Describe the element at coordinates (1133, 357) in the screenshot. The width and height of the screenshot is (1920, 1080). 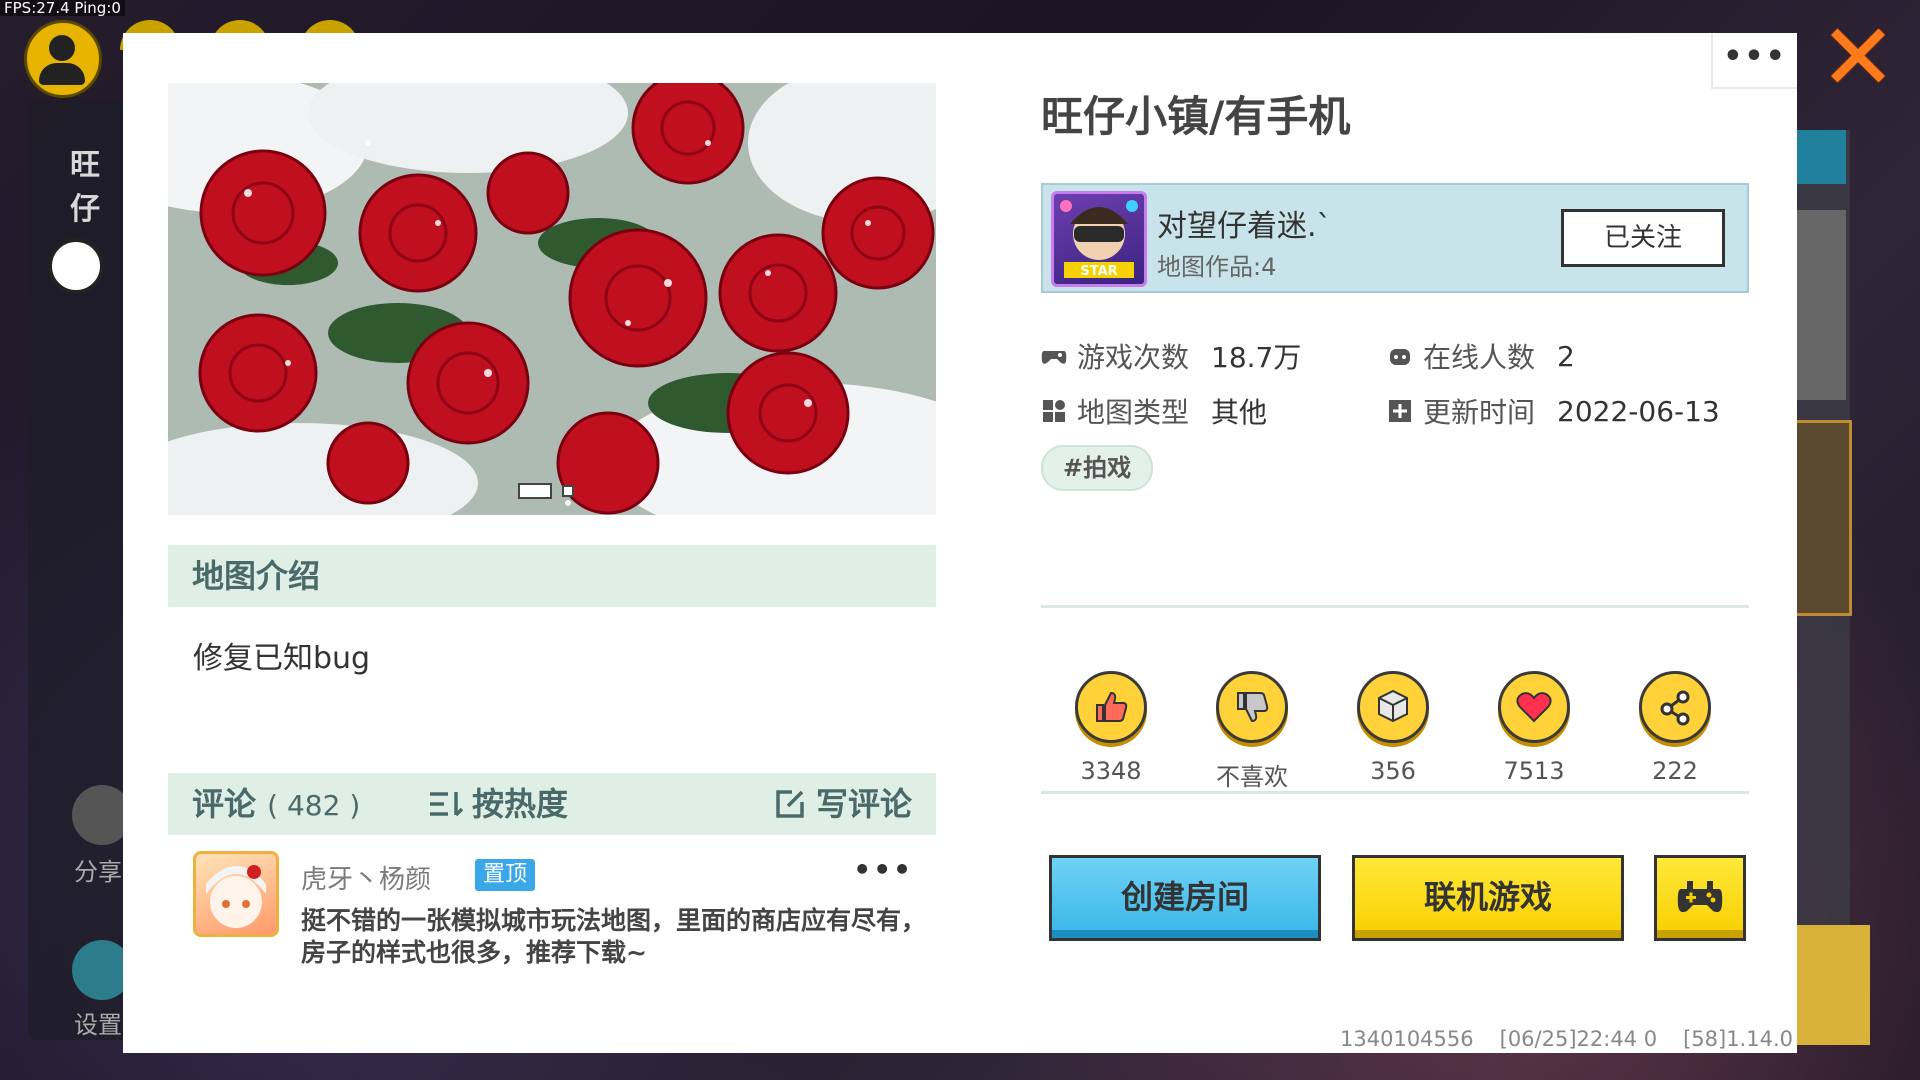
I see `plays-label: 游戏次数` at that location.